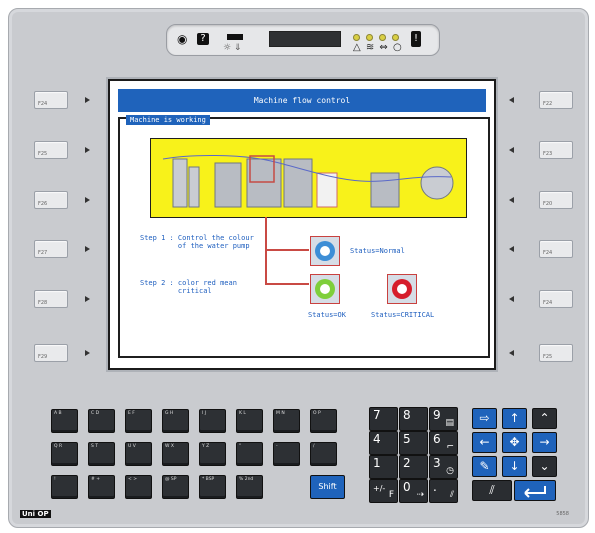 The height and width of the screenshot is (533, 595). Describe the element at coordinates (277, 446) in the screenshot. I see `key-label: -` at that location.